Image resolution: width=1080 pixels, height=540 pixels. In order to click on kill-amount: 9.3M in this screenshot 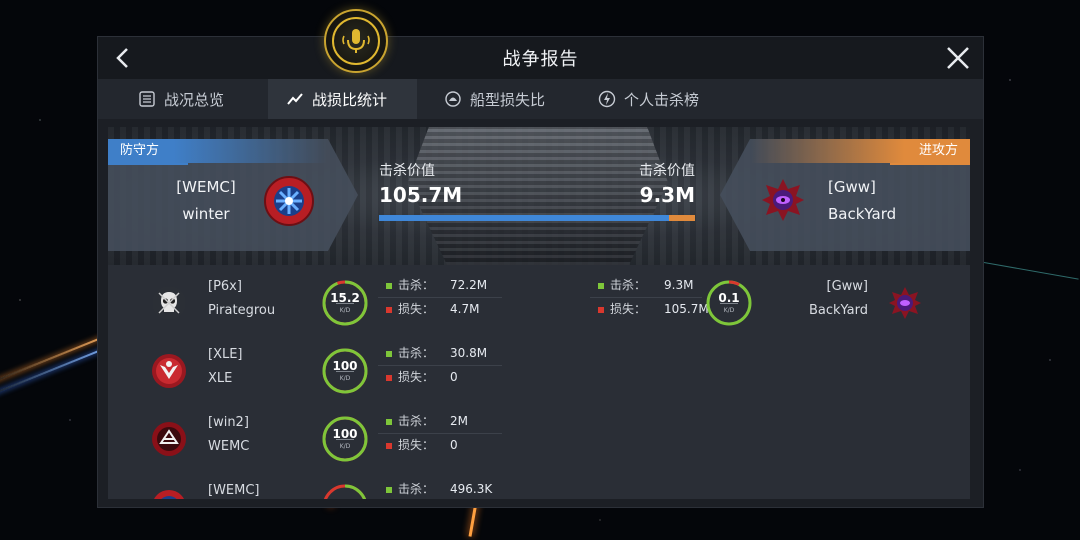, I will do `click(679, 285)`.